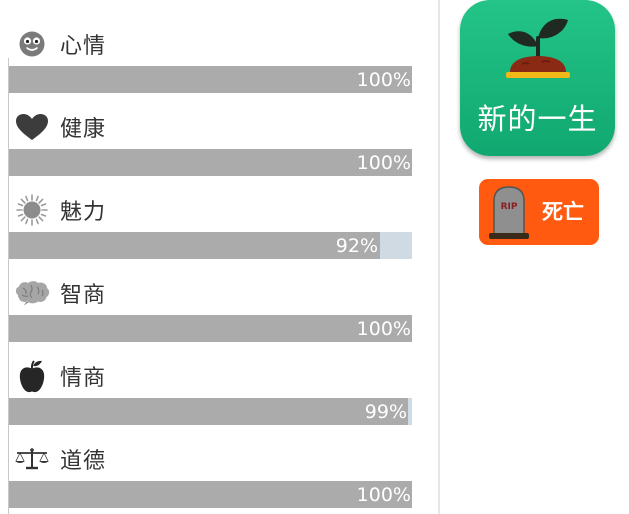 The image size is (629, 514). Describe the element at coordinates (83, 295) in the screenshot. I see `stat-name: 智商` at that location.